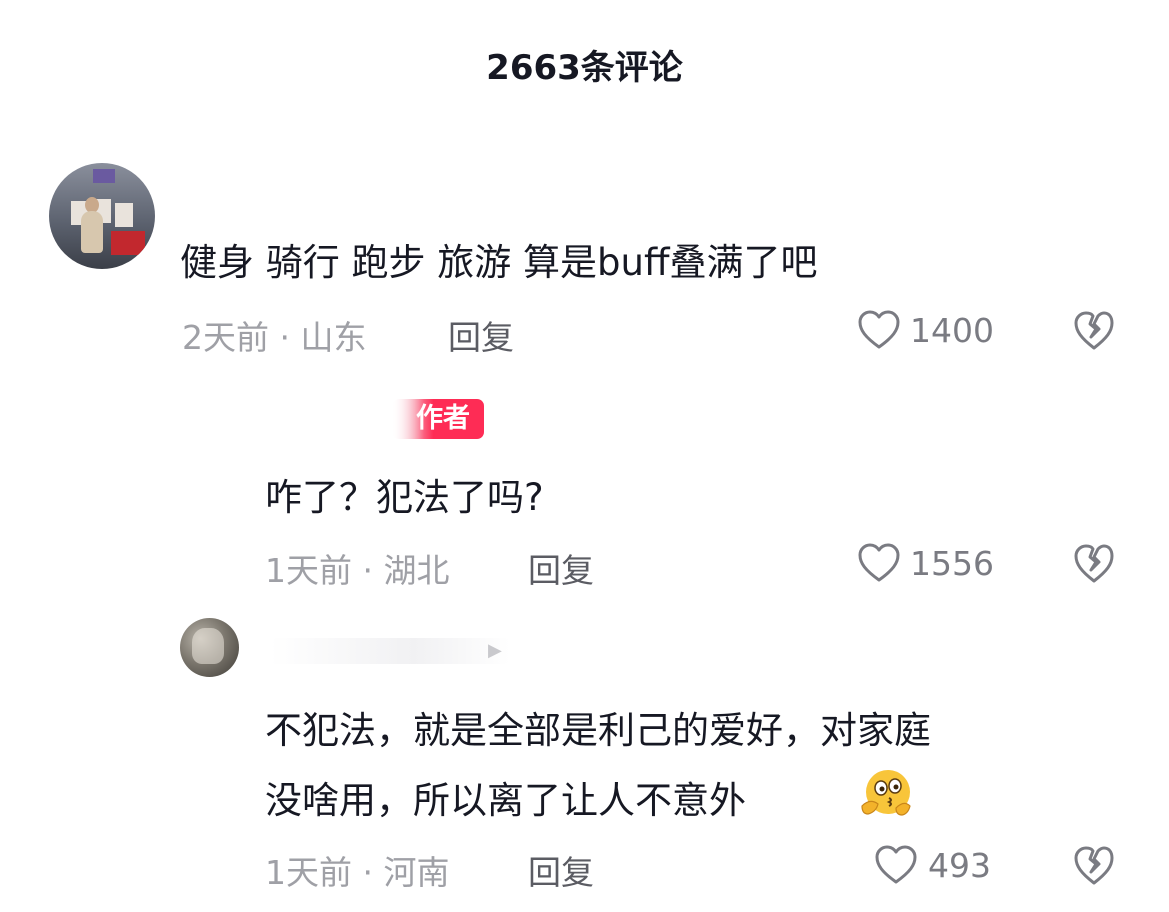 The width and height of the screenshot is (1169, 912). I want to click on comment-text: 健身 骑行 跑步 旅游 算是buff叠满了吧, so click(499, 262).